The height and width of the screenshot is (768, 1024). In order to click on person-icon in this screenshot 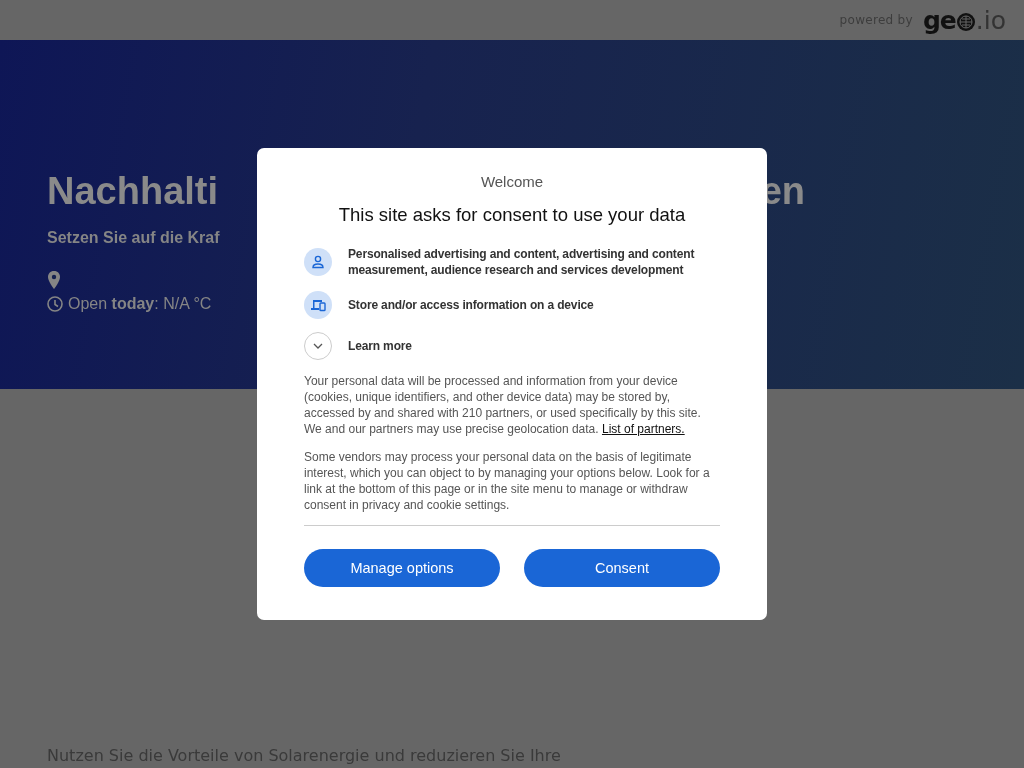, I will do `click(318, 262)`.